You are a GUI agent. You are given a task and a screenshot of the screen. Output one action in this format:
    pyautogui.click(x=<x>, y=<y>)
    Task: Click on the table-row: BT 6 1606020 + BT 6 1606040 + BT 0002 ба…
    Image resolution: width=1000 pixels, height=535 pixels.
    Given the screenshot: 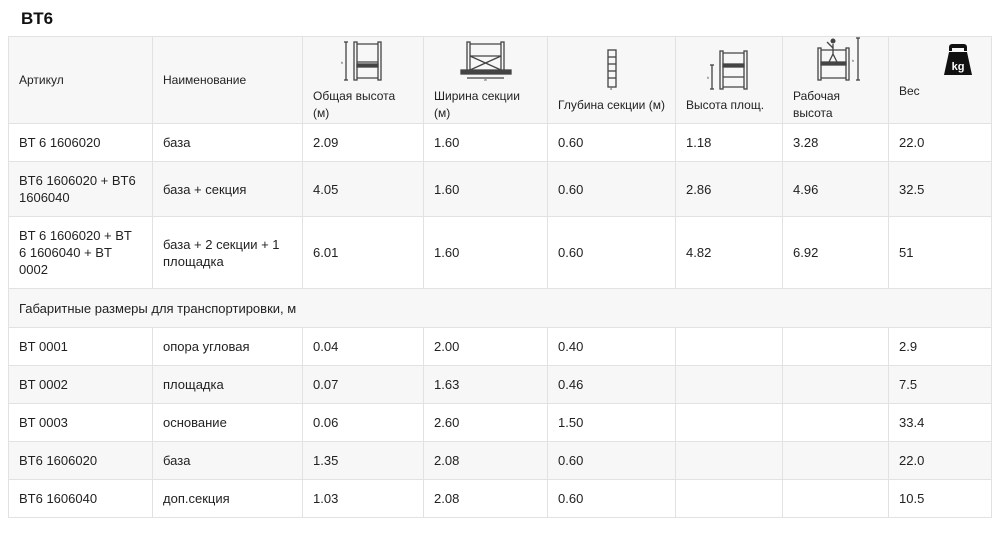 What is the action you would take?
    pyautogui.click(x=500, y=252)
    